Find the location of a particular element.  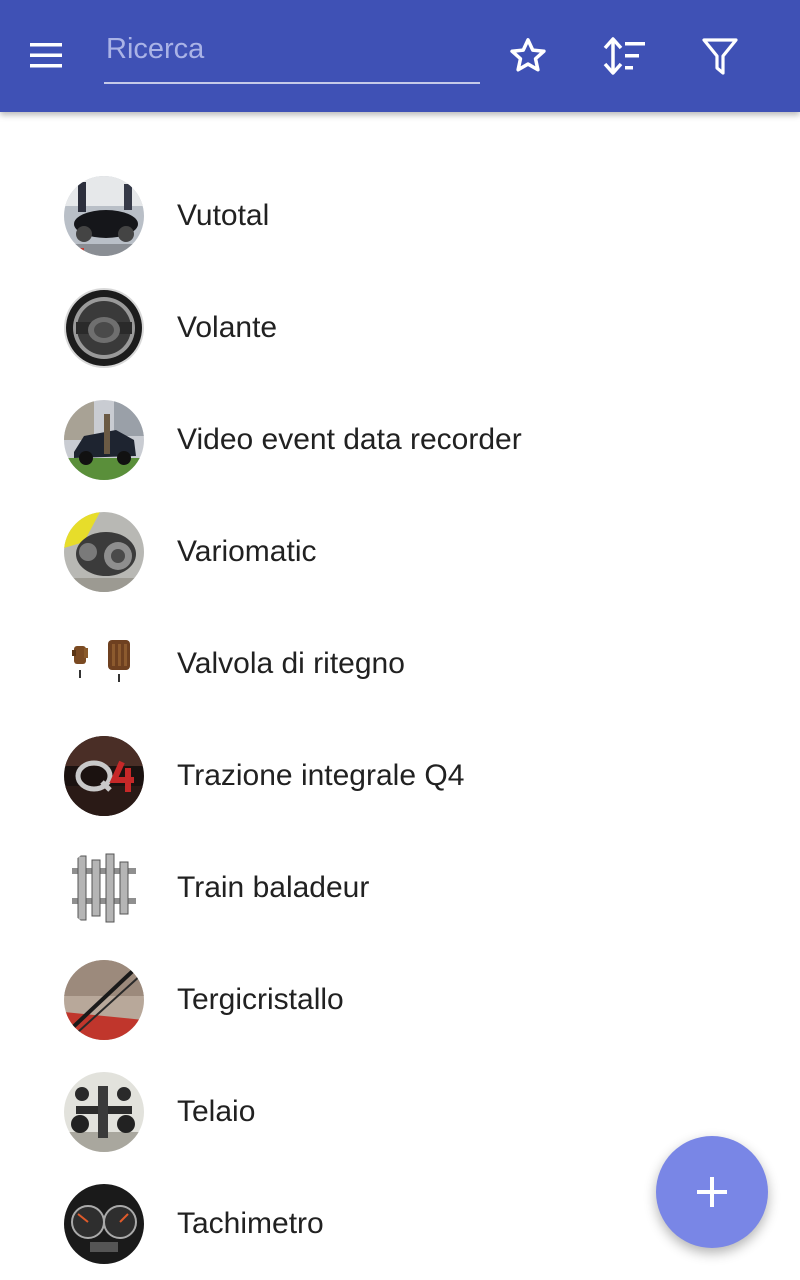

star-icon is located at coordinates (528, 55).